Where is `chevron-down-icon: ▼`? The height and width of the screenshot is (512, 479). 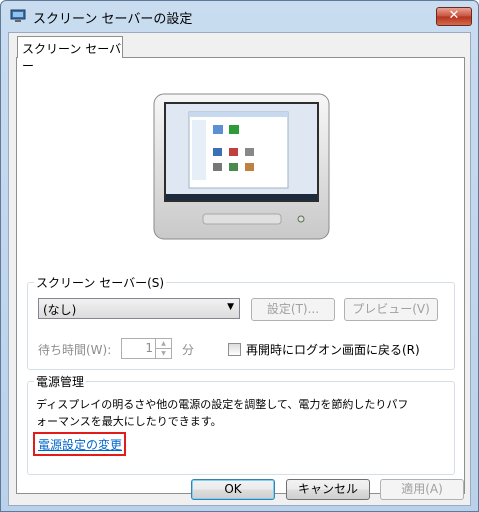
chevron-down-icon: ▼ is located at coordinates (230, 307).